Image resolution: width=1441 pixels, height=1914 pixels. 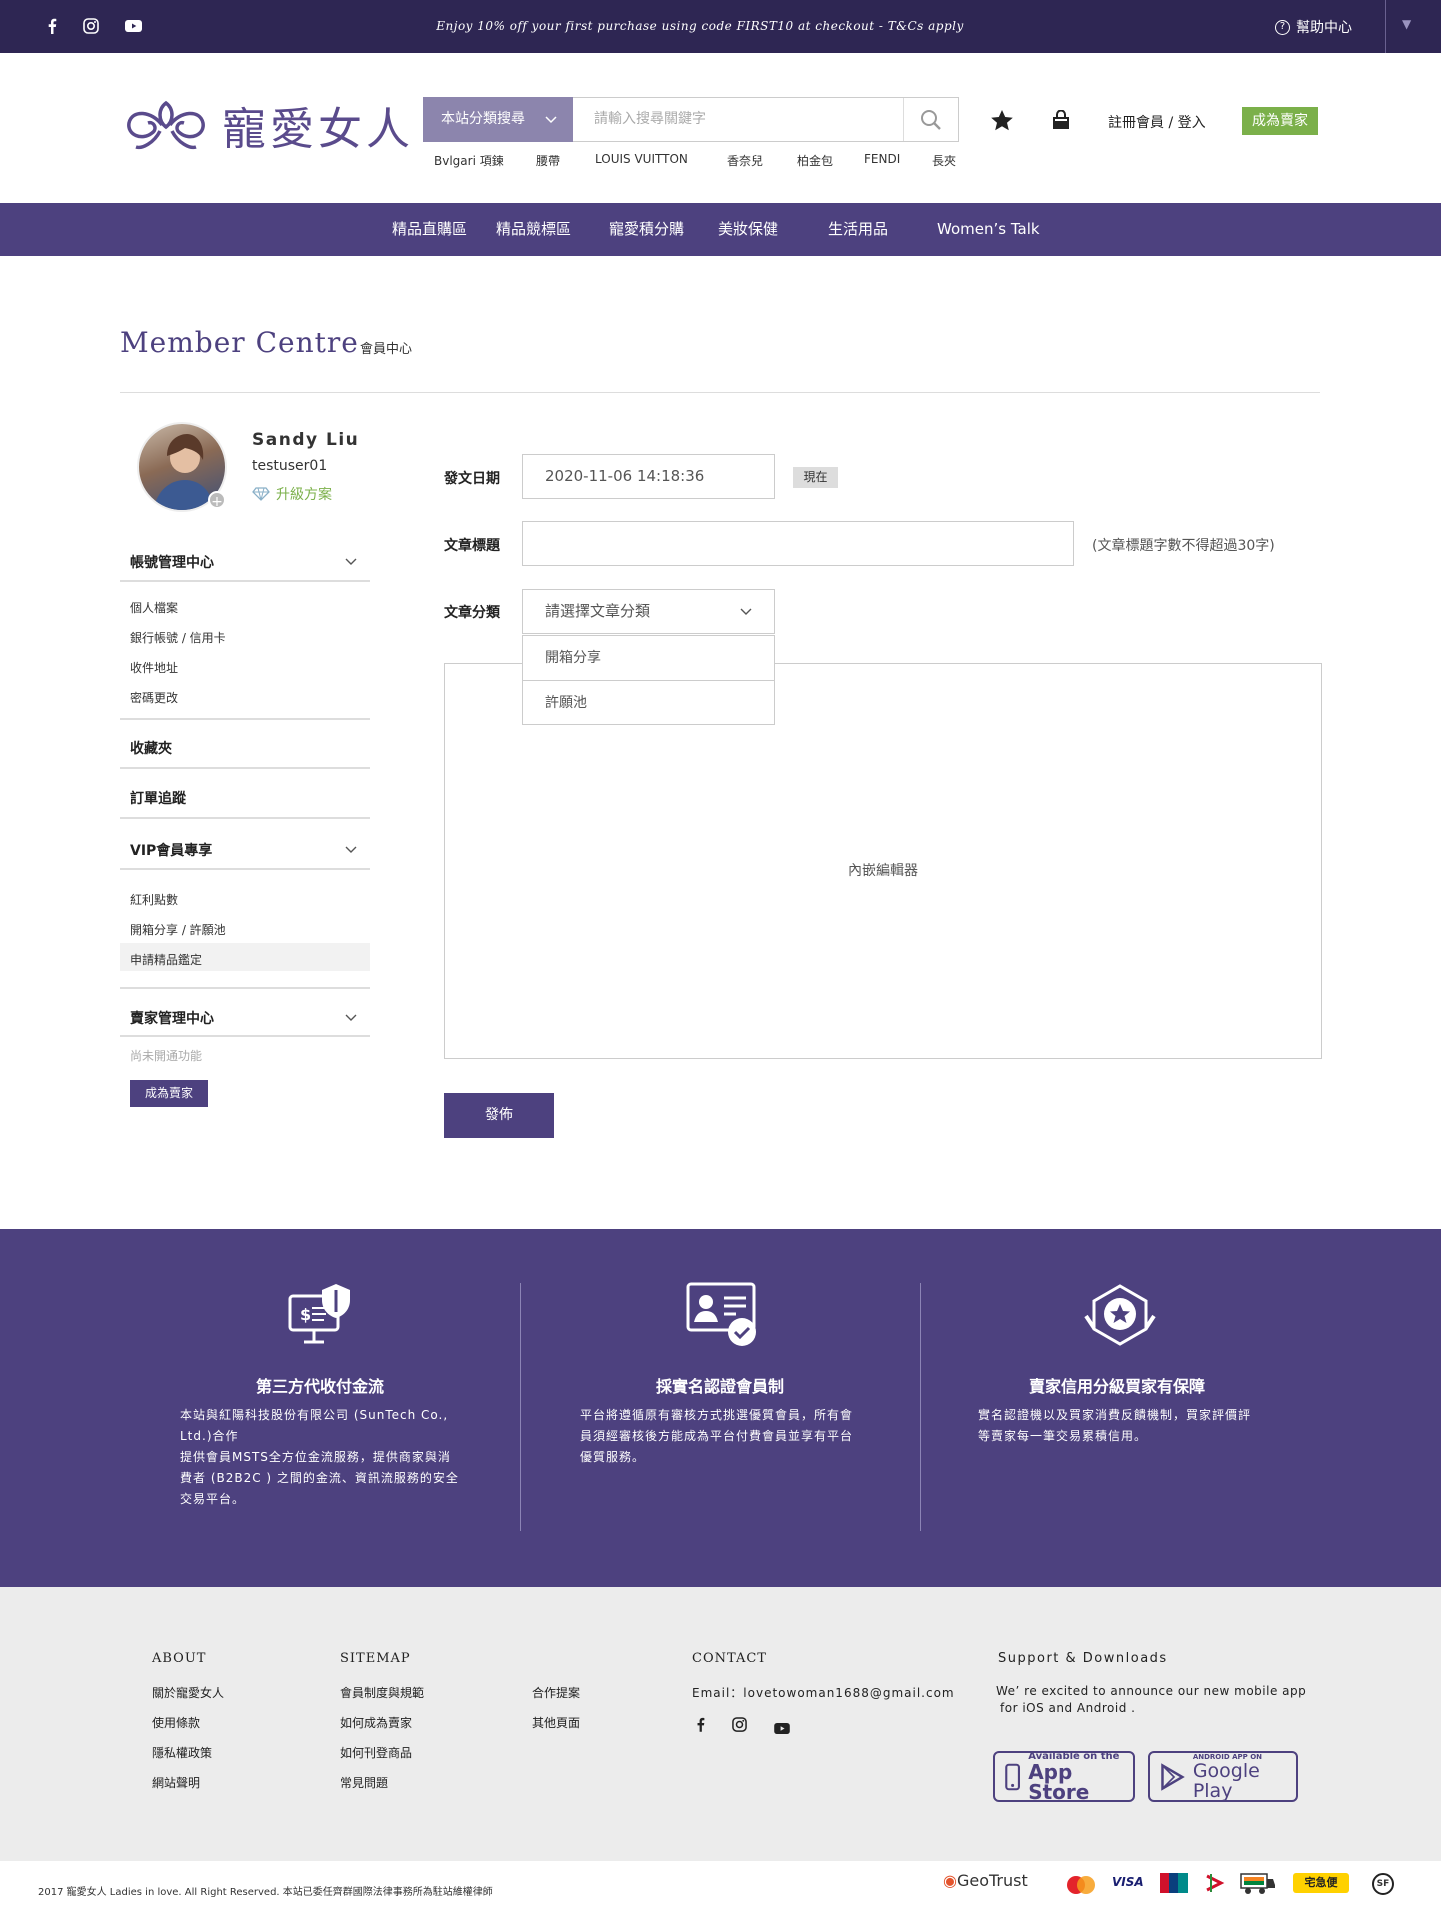 I want to click on upgrade-plan-link: 升級方案, so click(x=292, y=494).